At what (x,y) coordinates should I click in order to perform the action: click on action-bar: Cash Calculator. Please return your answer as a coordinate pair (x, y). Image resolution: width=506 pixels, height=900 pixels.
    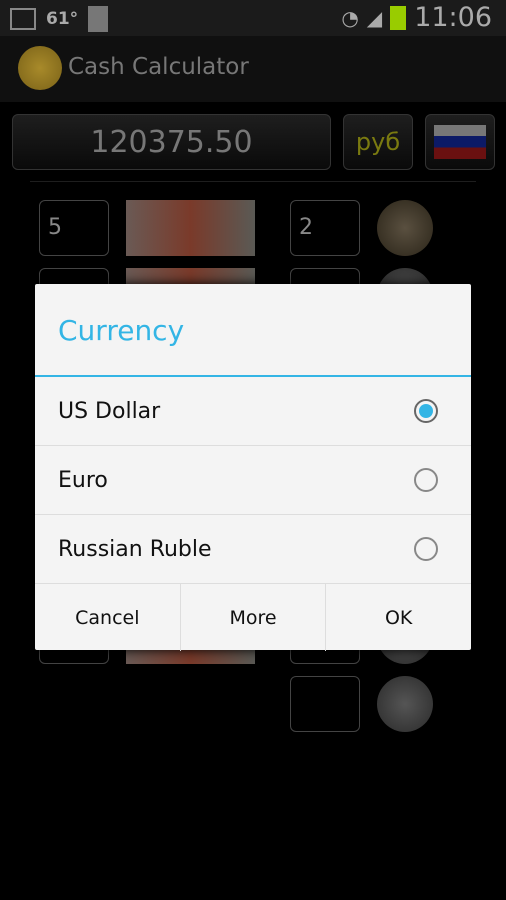
    Looking at the image, I should click on (253, 69).